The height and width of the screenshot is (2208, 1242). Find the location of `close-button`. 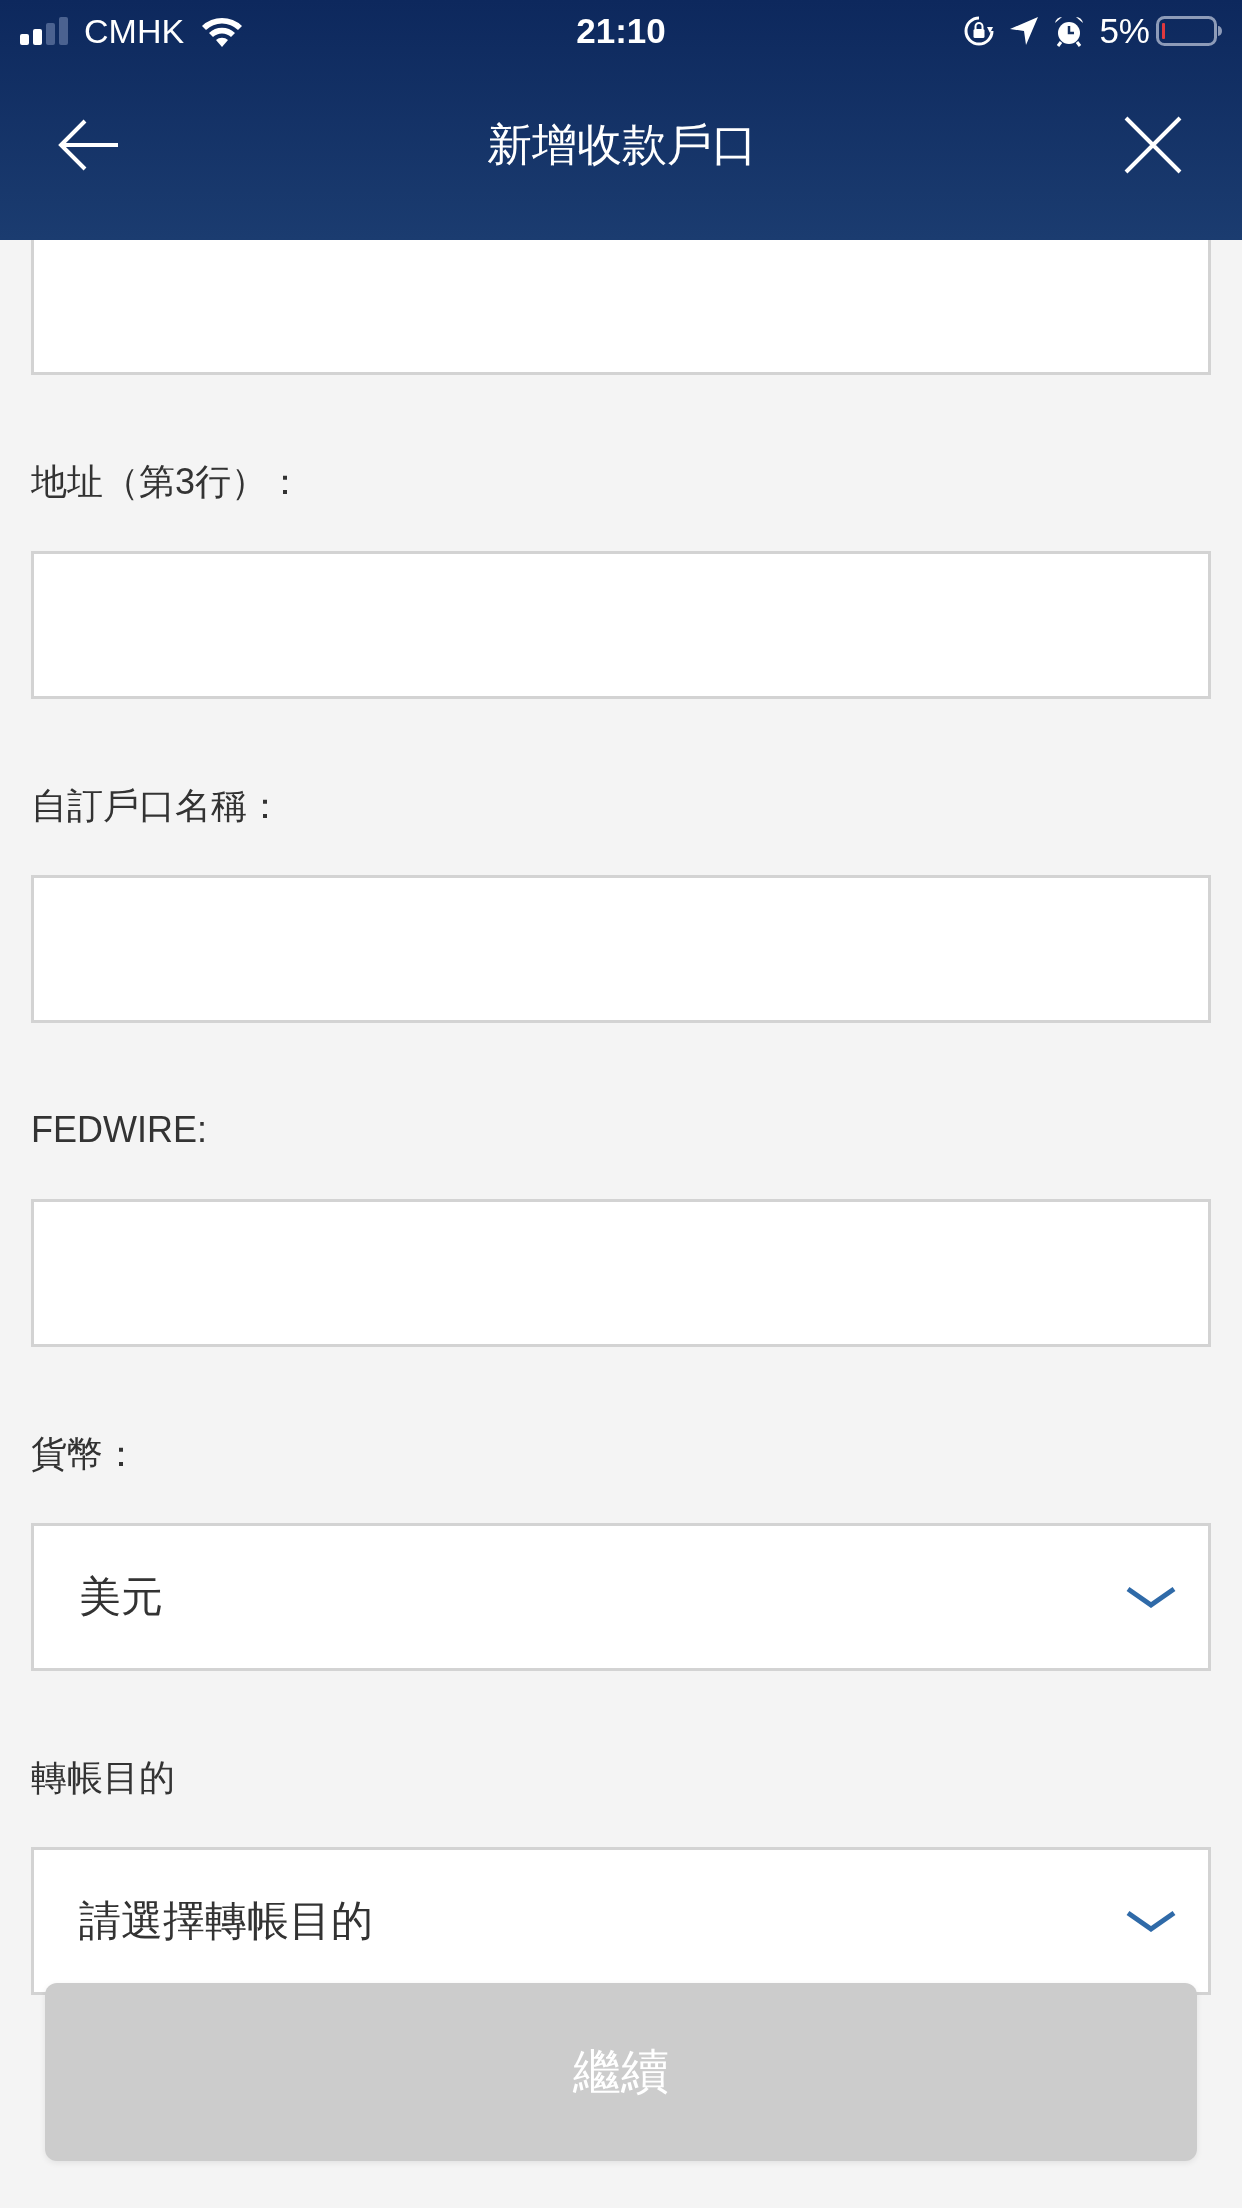

close-button is located at coordinates (1153, 145).